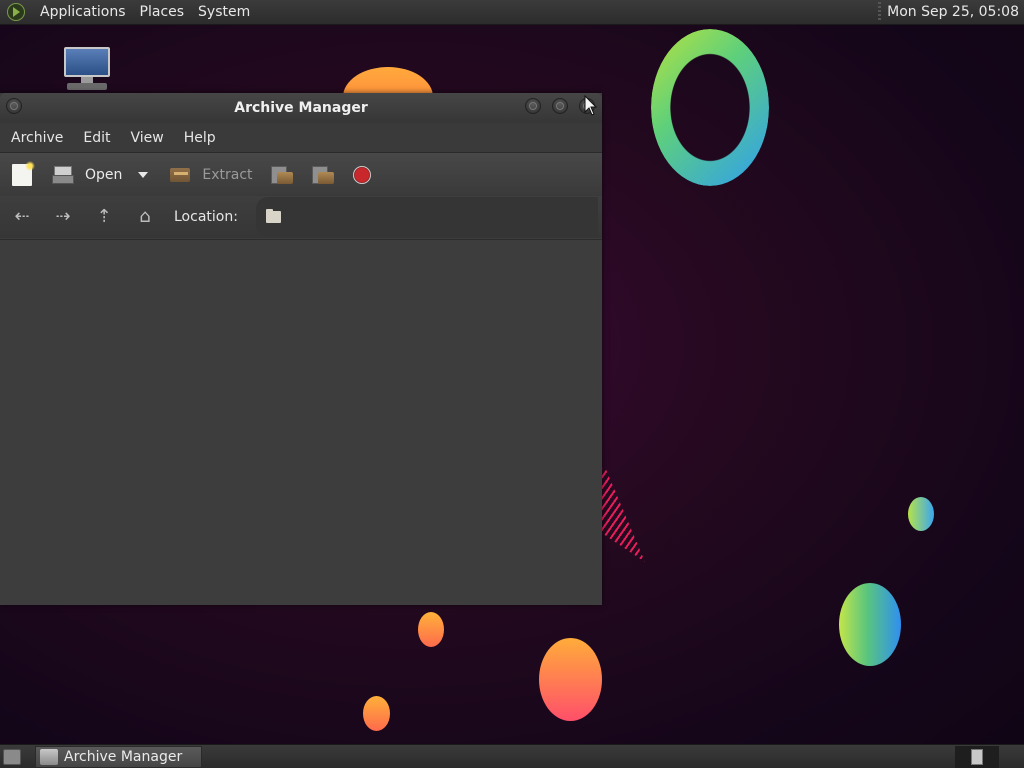 Image resolution: width=1024 pixels, height=768 pixels. I want to click on main-menu-icon, so click(16, 12).